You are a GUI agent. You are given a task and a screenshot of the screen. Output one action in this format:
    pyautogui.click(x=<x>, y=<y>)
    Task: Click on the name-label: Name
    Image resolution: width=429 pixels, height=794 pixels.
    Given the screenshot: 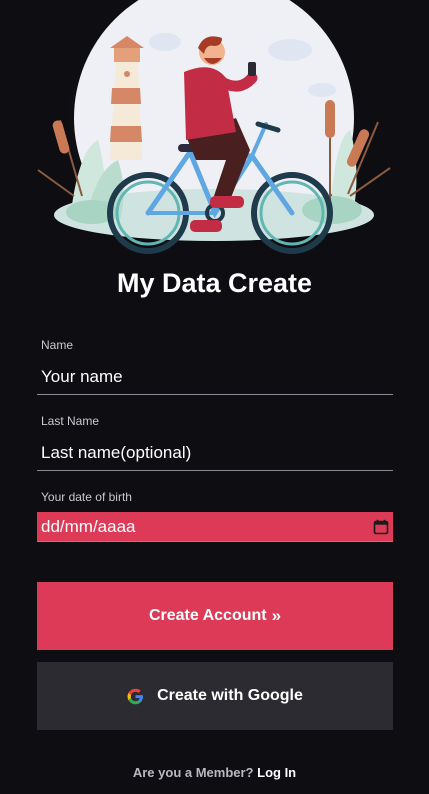 What is the action you would take?
    pyautogui.click(x=57, y=345)
    